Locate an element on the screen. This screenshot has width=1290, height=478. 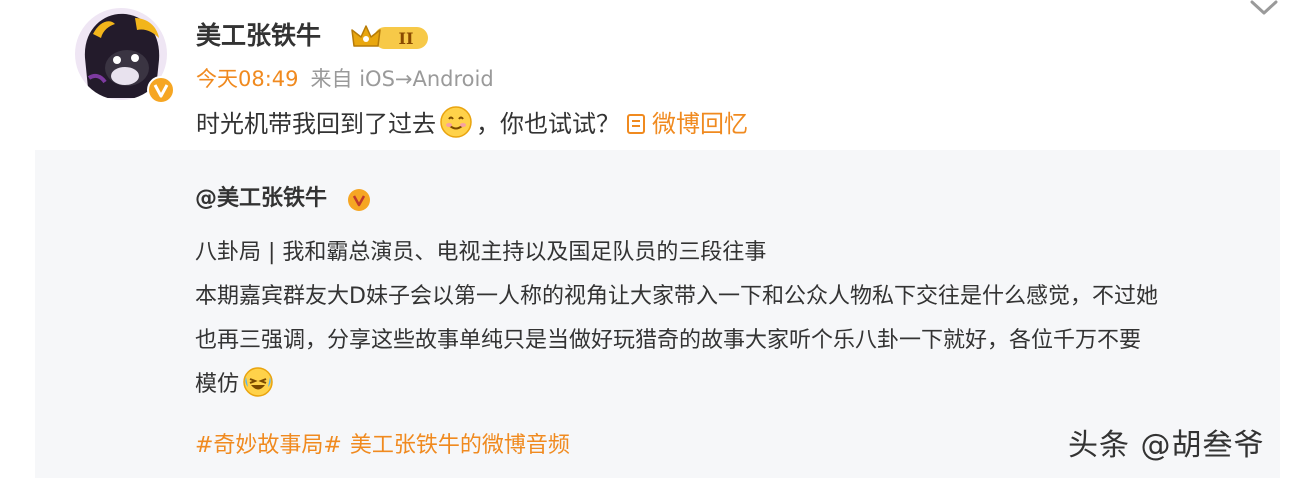
username: 美工张铁牛 is located at coordinates (258, 36).